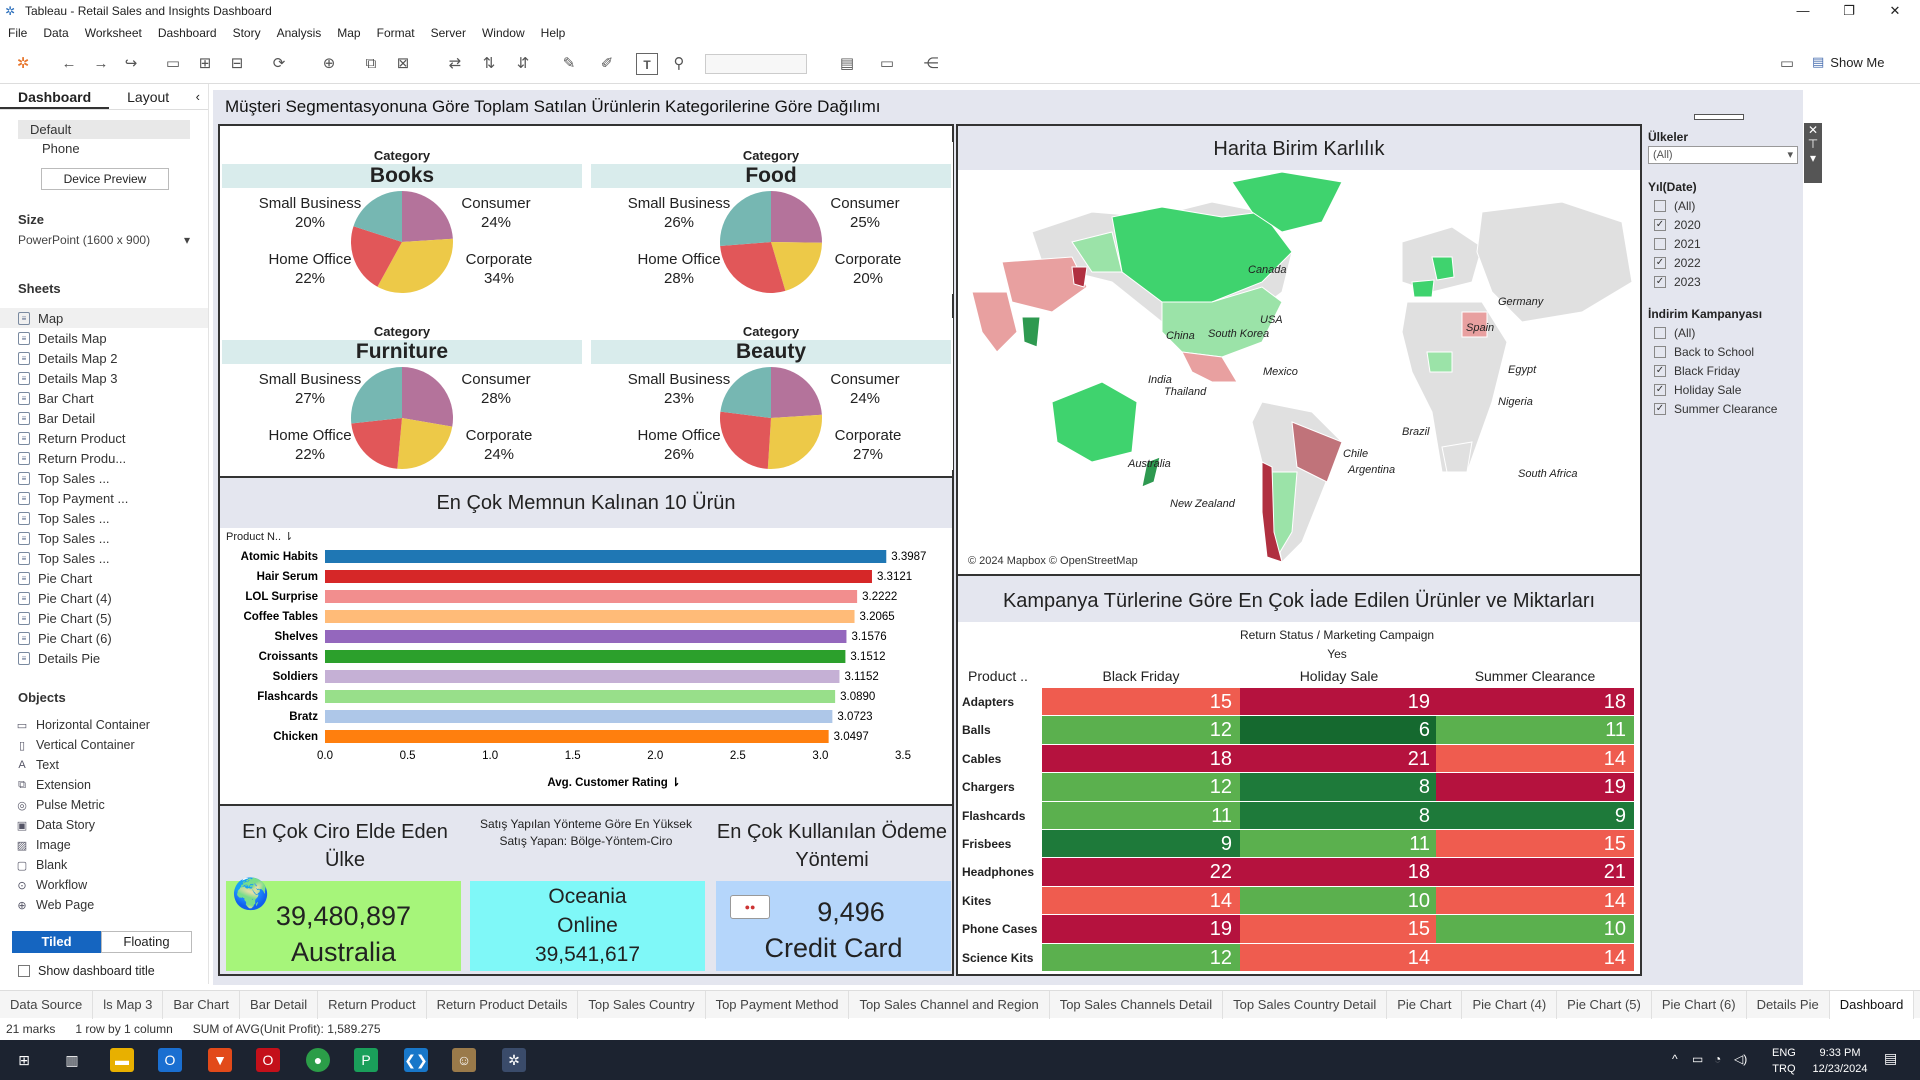  Describe the element at coordinates (104, 148) in the screenshot. I see `device-phone: Phone` at that location.